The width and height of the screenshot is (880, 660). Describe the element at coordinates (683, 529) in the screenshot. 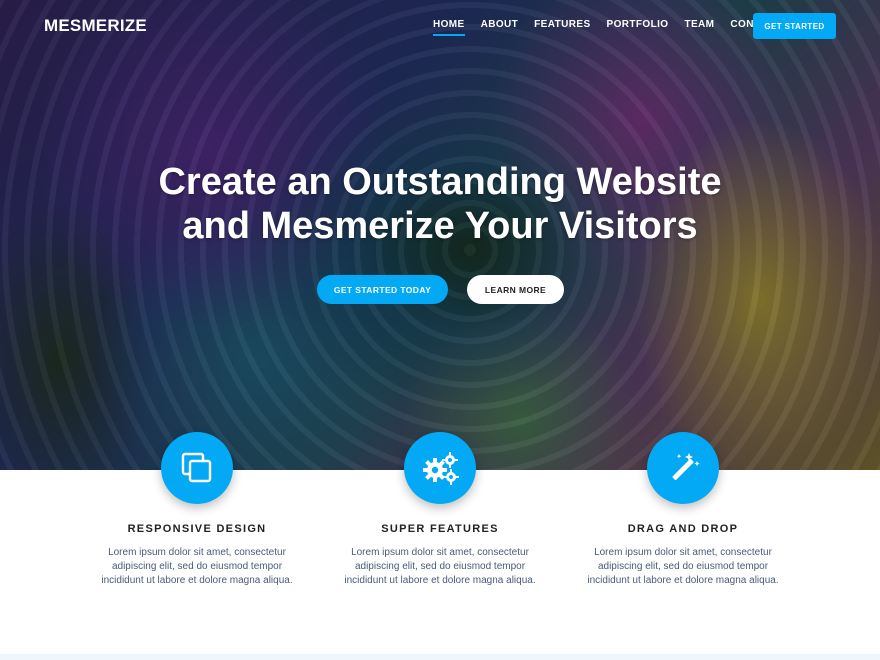

I see `feature-title: DRAG AND DROP` at that location.